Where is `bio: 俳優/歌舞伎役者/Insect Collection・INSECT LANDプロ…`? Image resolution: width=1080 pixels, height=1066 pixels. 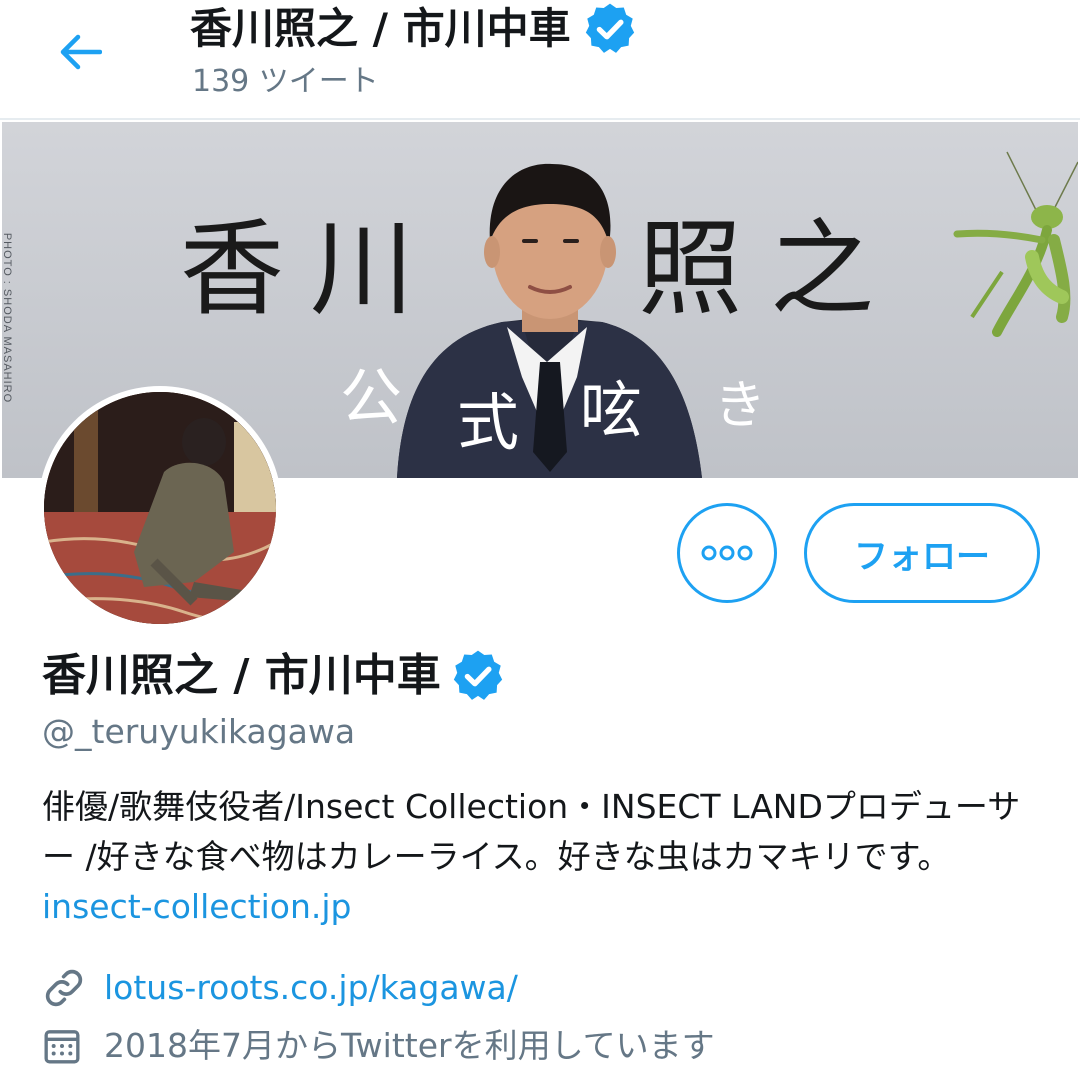 bio: 俳優/歌舞伎役者/Insect Collection・INSECT LANDプロ… is located at coordinates (542, 857).